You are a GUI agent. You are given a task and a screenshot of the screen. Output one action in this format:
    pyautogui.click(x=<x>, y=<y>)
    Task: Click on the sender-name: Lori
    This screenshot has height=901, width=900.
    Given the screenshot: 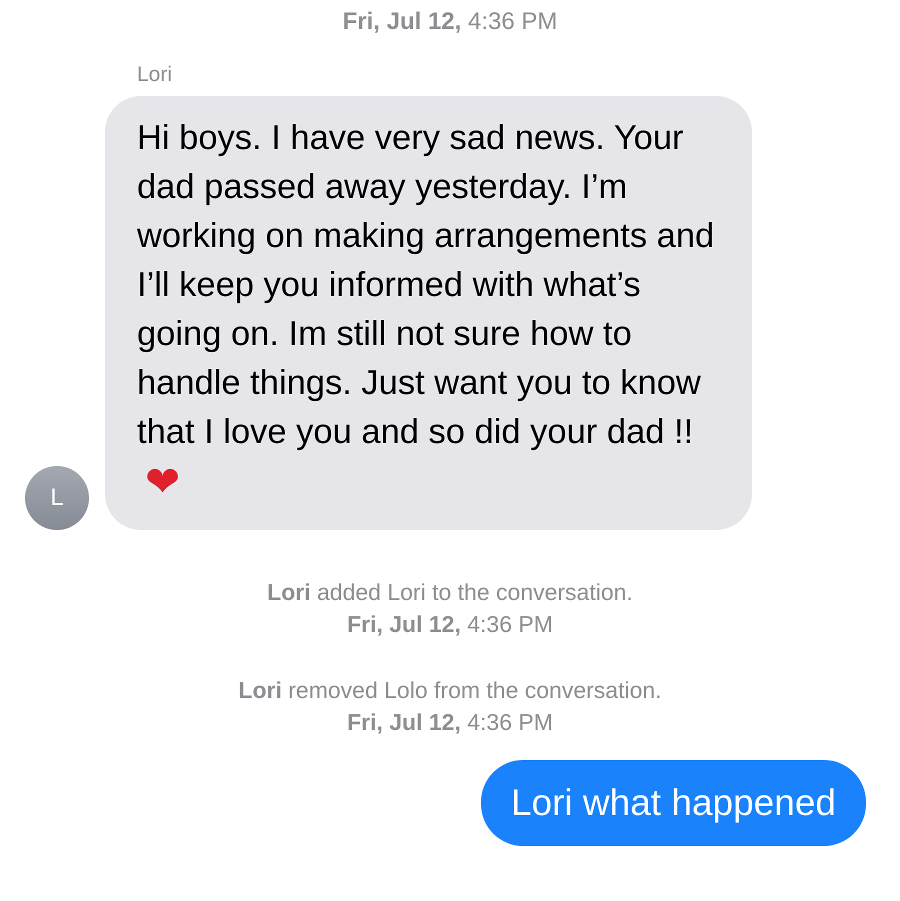 What is the action you would take?
    pyautogui.click(x=154, y=75)
    